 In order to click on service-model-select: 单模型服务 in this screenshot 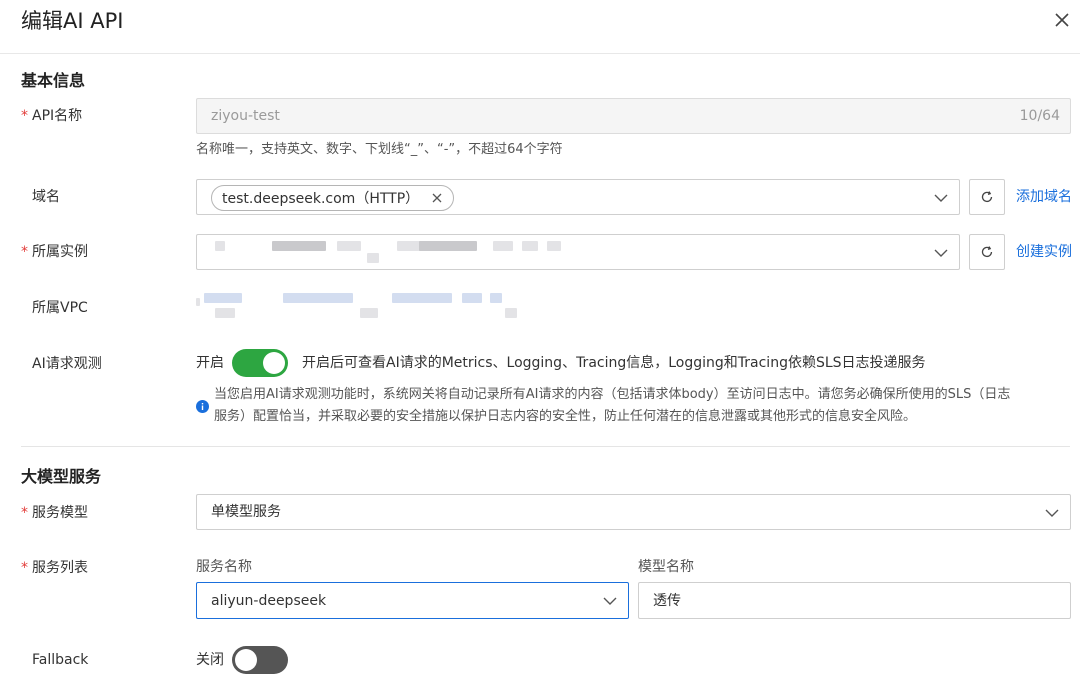, I will do `click(633, 512)`.